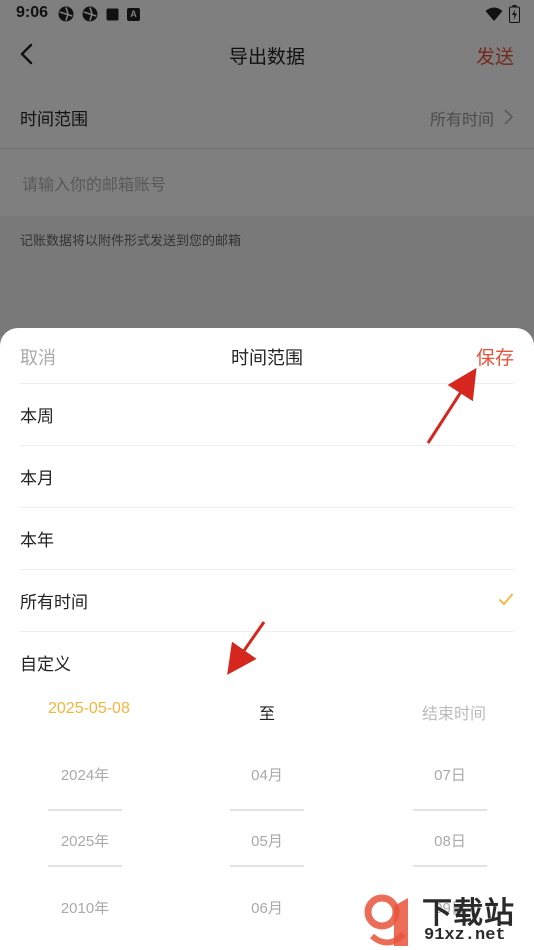 This screenshot has width=534, height=950. What do you see at coordinates (267, 662) in the screenshot?
I see `option-custom: 自定义` at bounding box center [267, 662].